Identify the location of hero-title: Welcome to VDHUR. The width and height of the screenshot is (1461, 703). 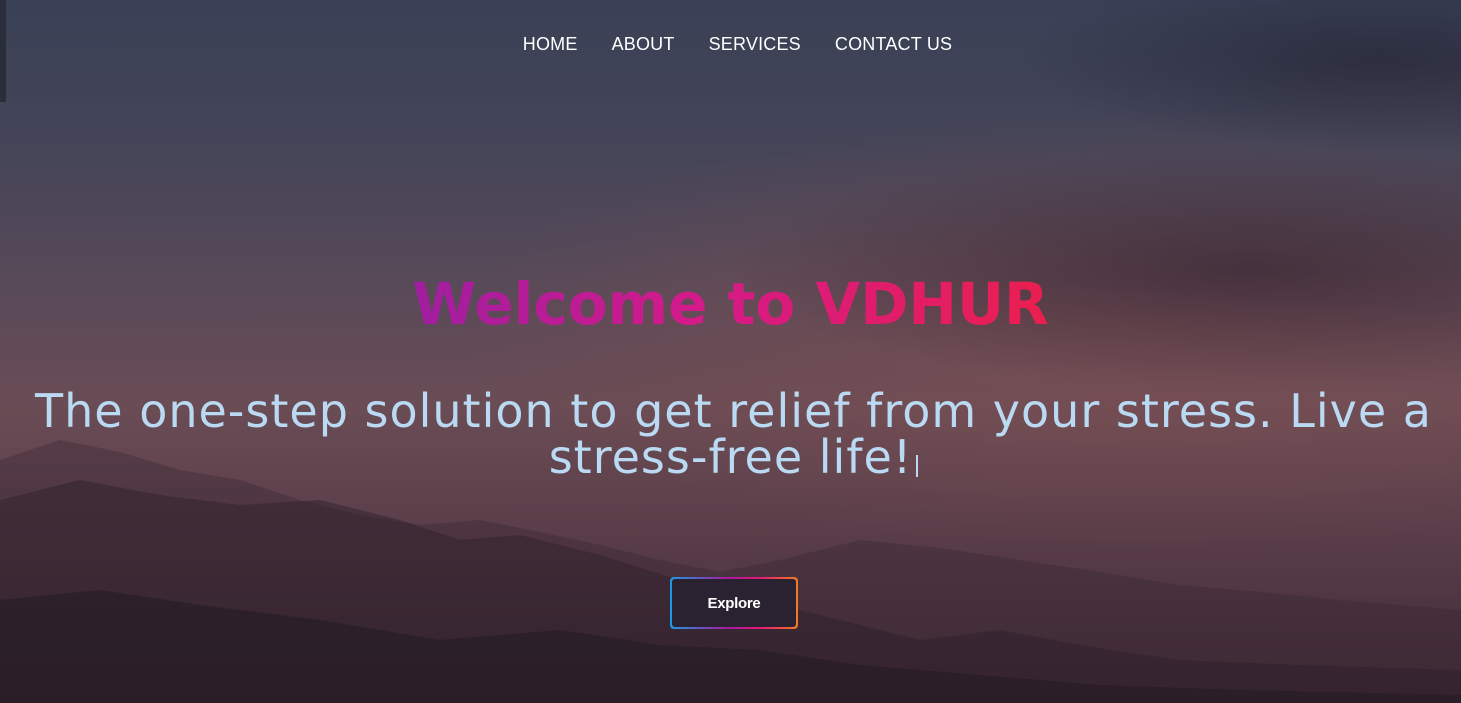
(730, 304).